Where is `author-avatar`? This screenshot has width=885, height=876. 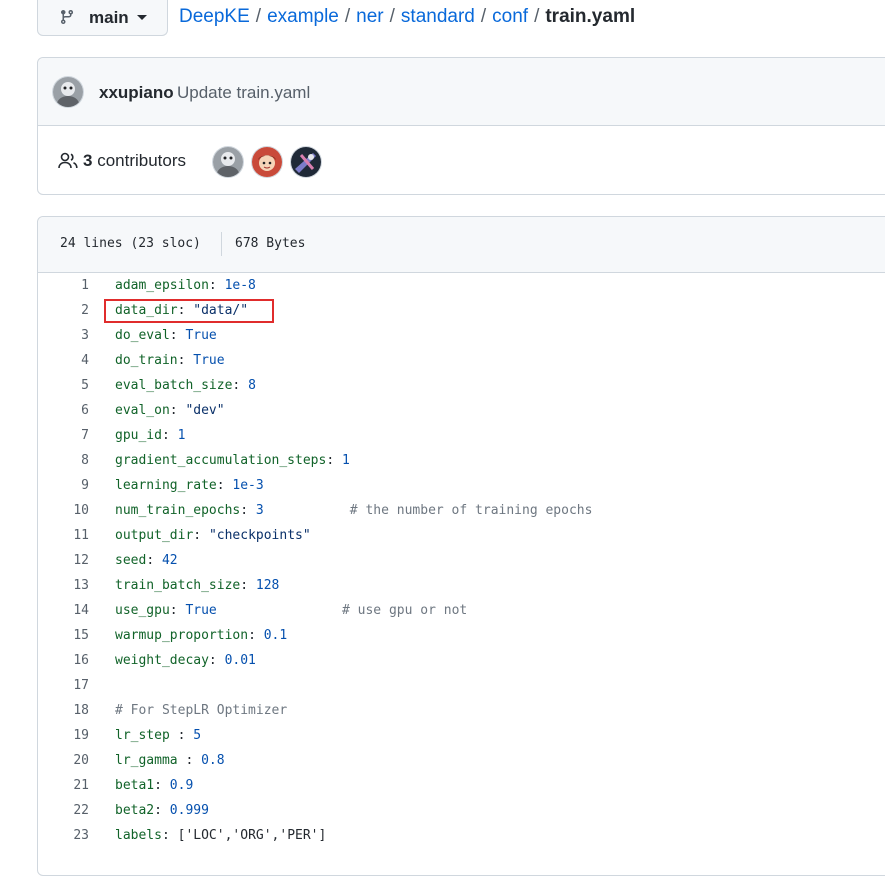 author-avatar is located at coordinates (68, 92).